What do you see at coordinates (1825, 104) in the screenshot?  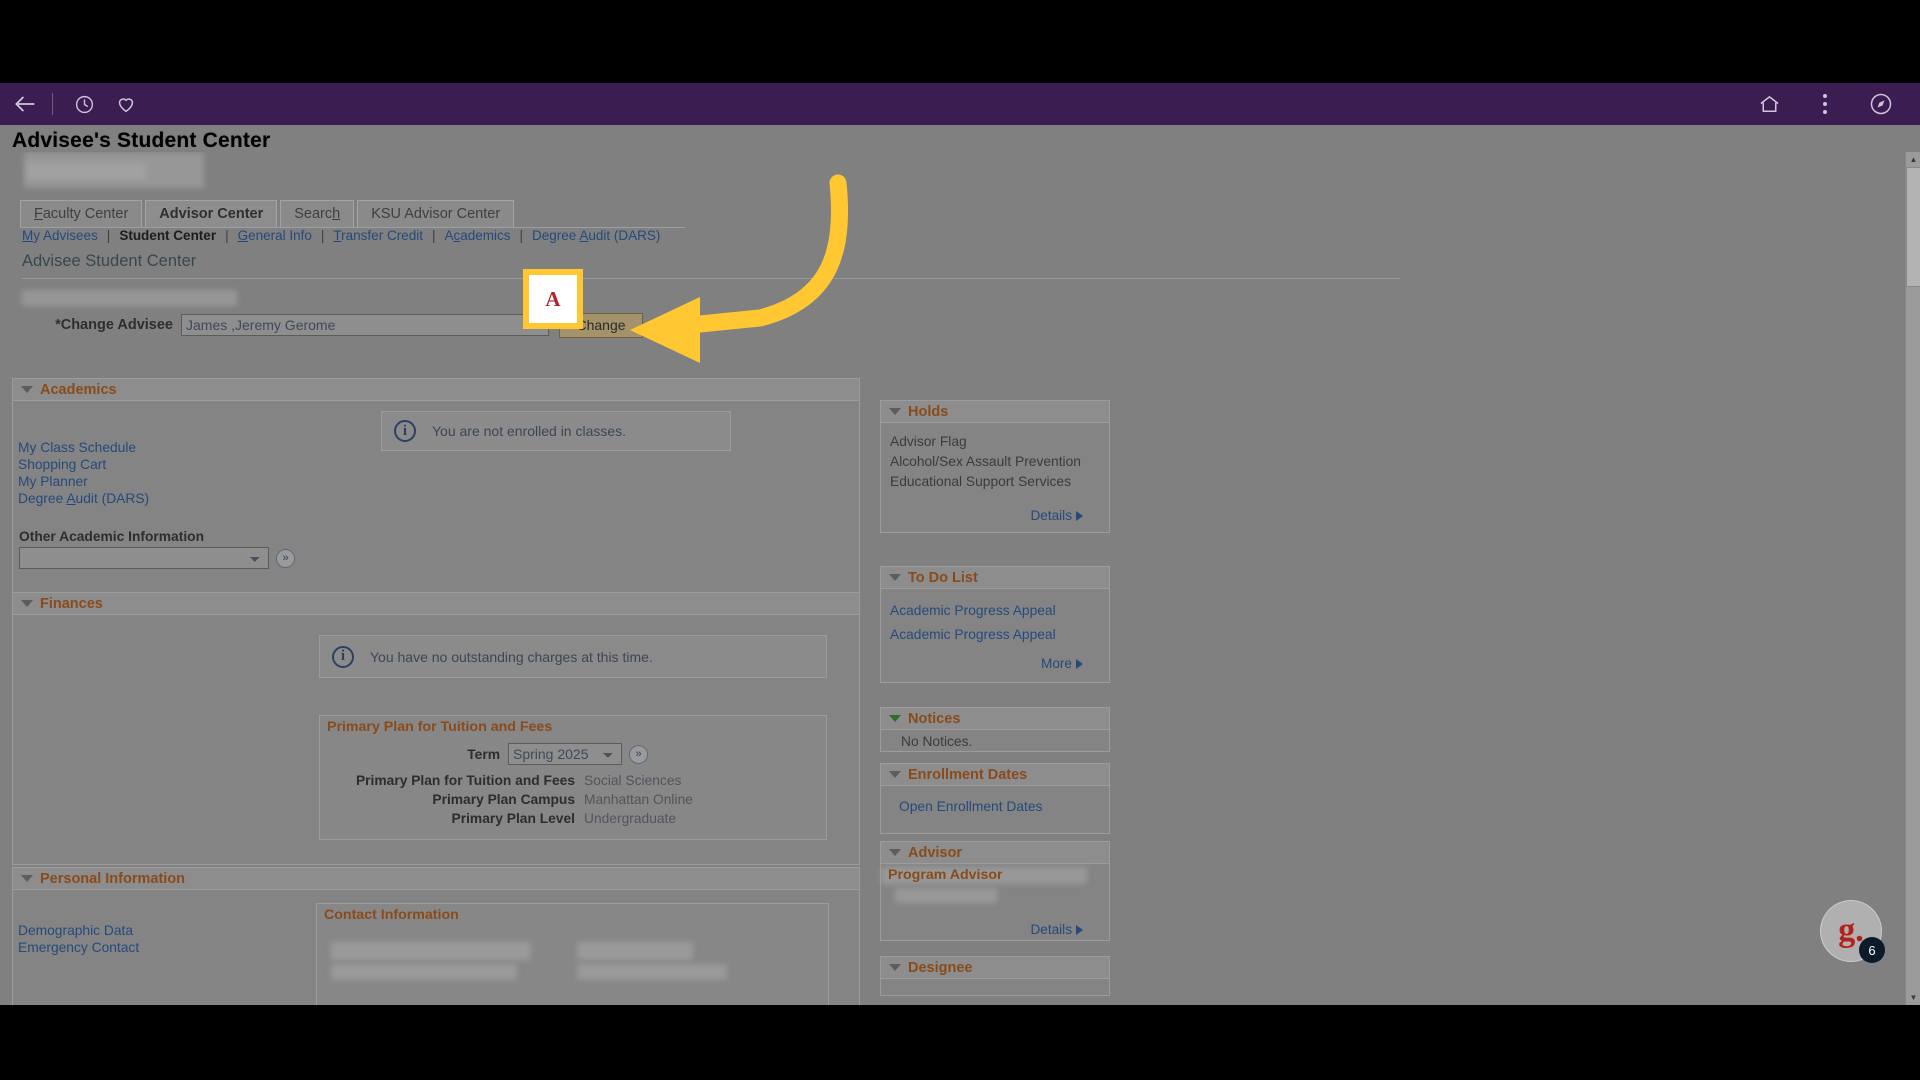 I see `overflow-menu-icon` at bounding box center [1825, 104].